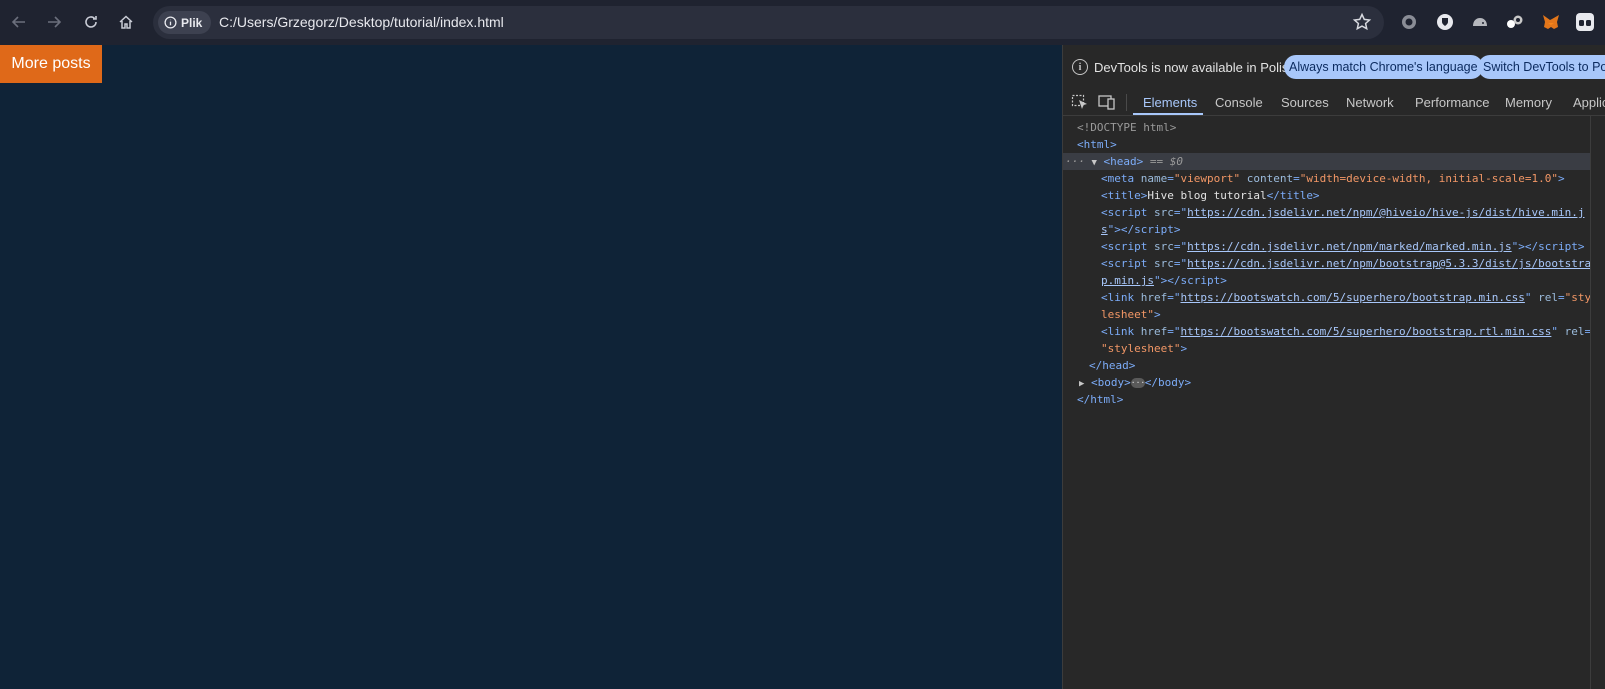 The height and width of the screenshot is (689, 1605). I want to click on site-info-label: Plik, so click(192, 22).